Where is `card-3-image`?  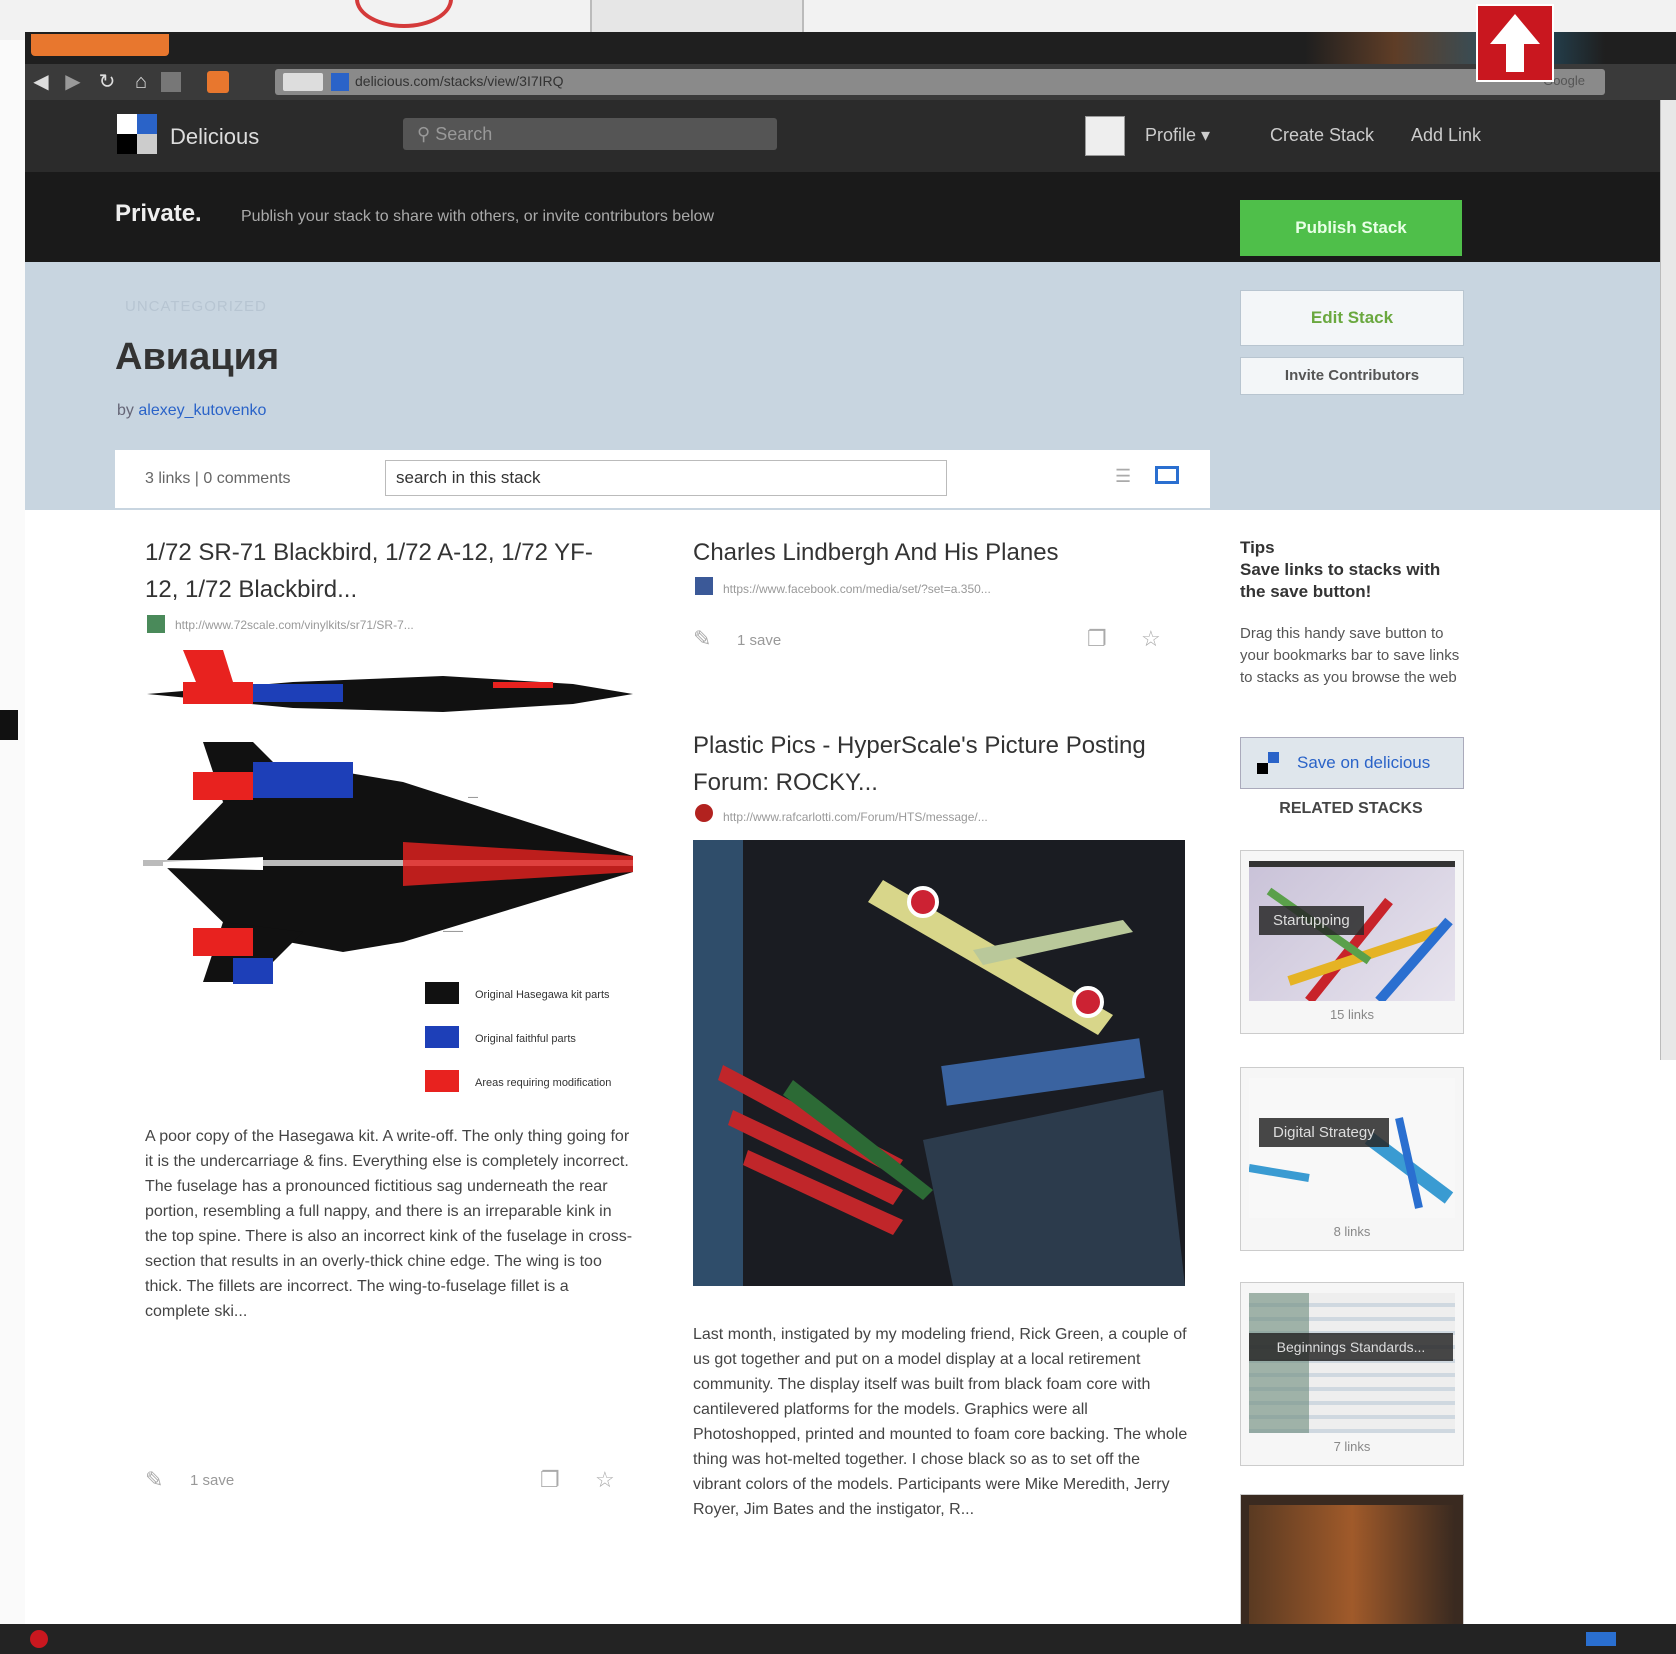 card-3-image is located at coordinates (939, 1063).